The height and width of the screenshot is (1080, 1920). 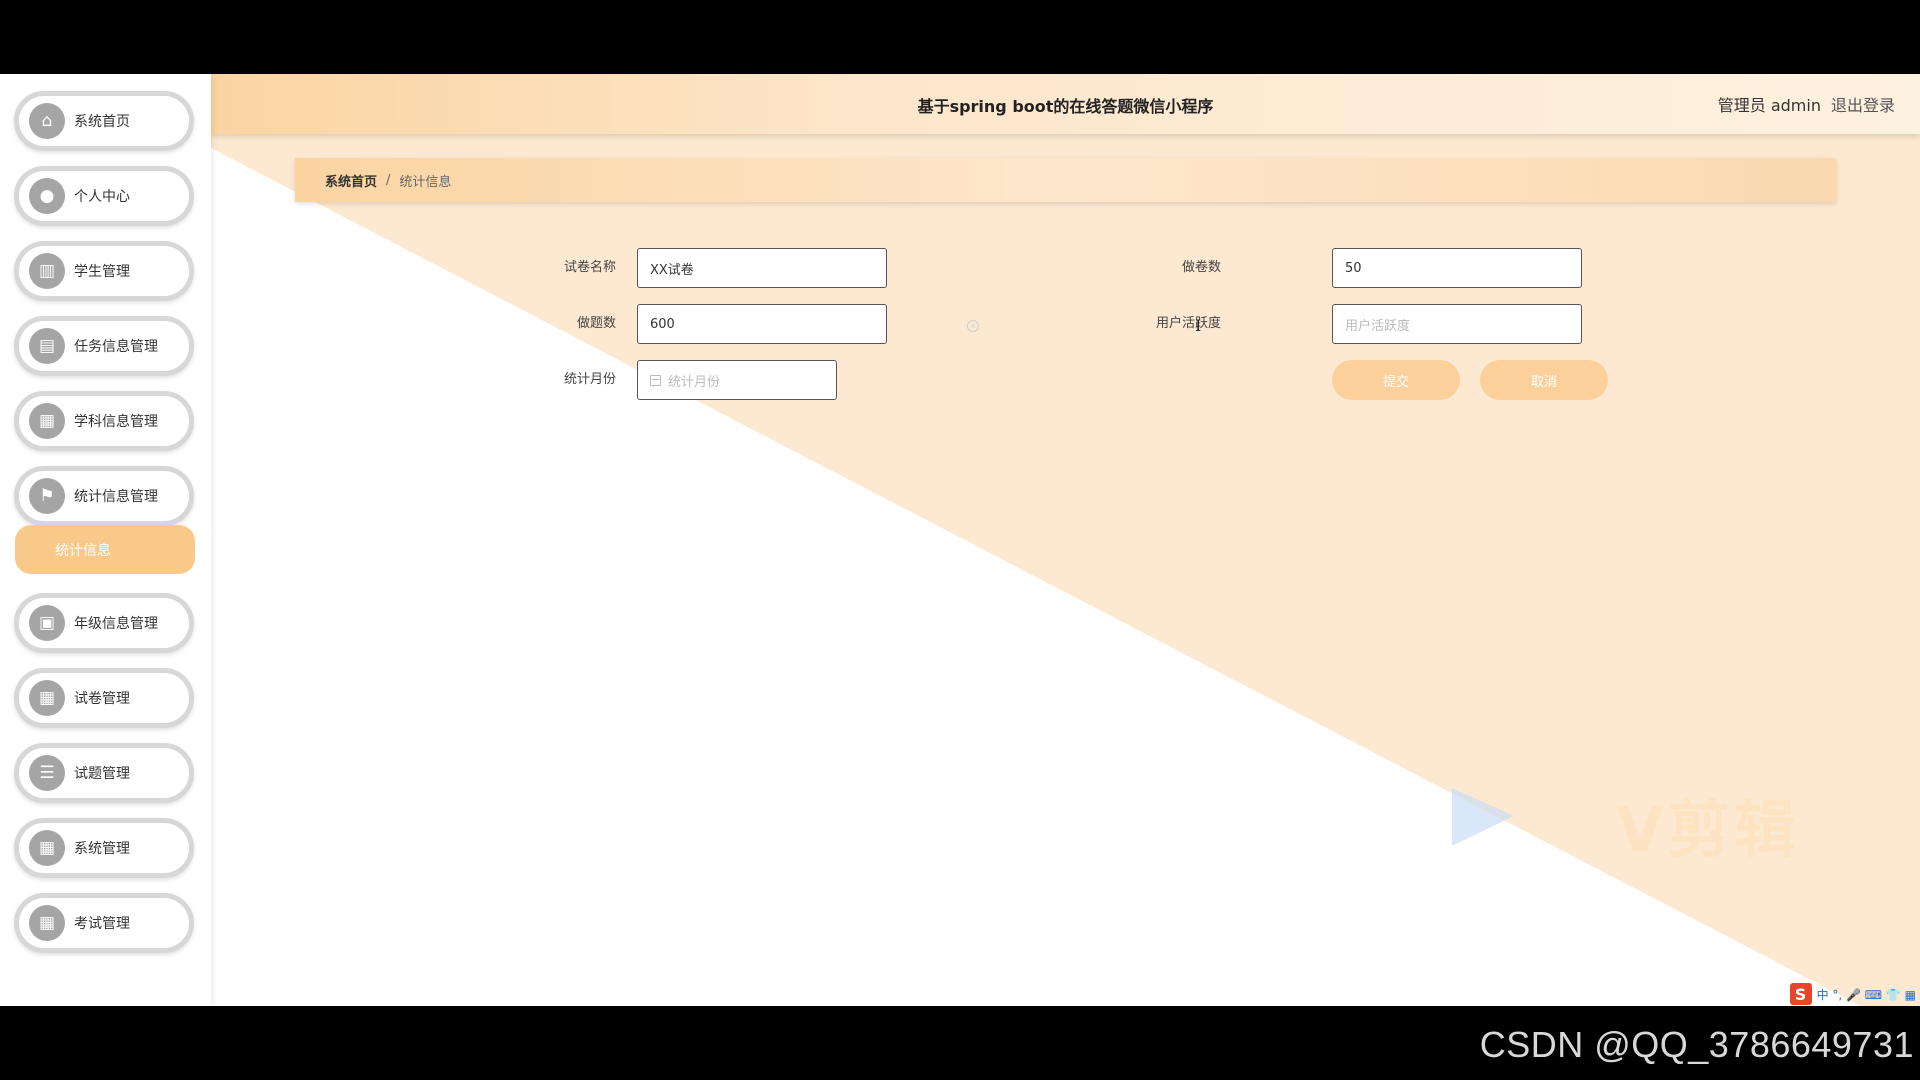 What do you see at coordinates (1696, 1044) in the screenshot?
I see `csdn-watermark: CSDN @QQ_3786649731` at bounding box center [1696, 1044].